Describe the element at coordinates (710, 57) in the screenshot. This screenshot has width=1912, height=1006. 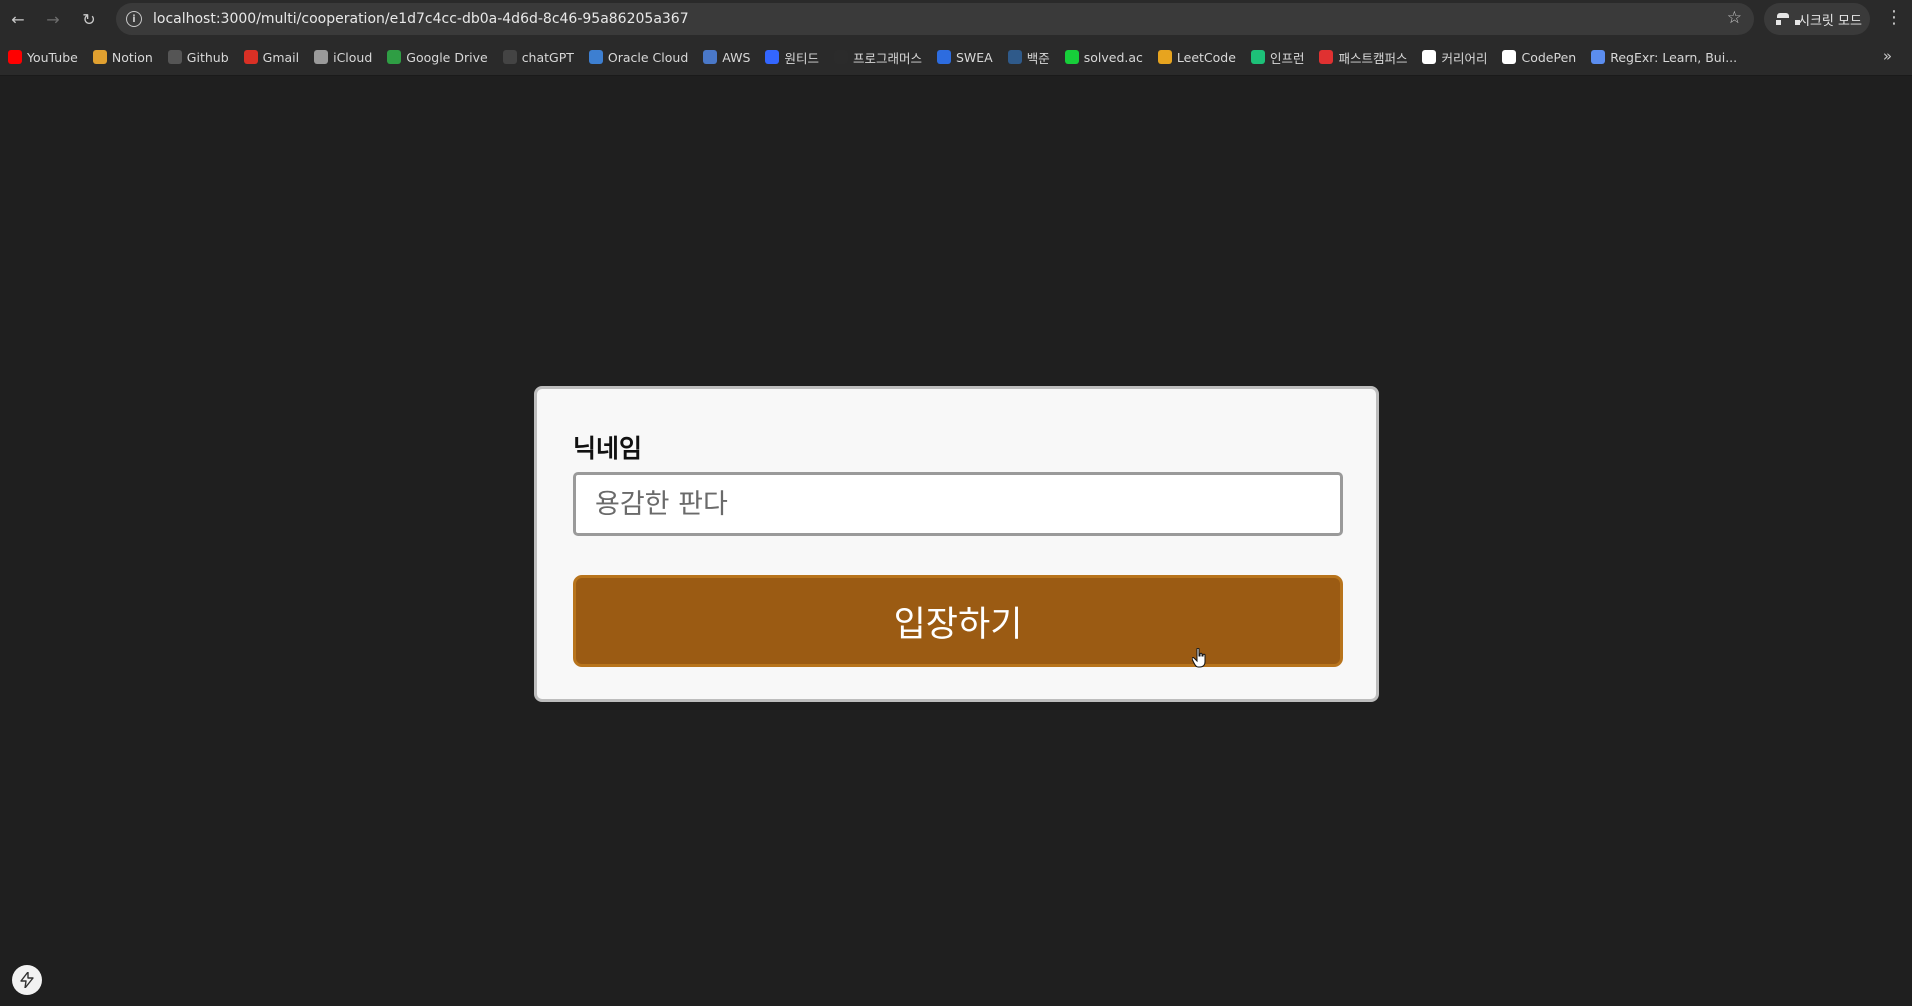
I see `aws-icon` at that location.